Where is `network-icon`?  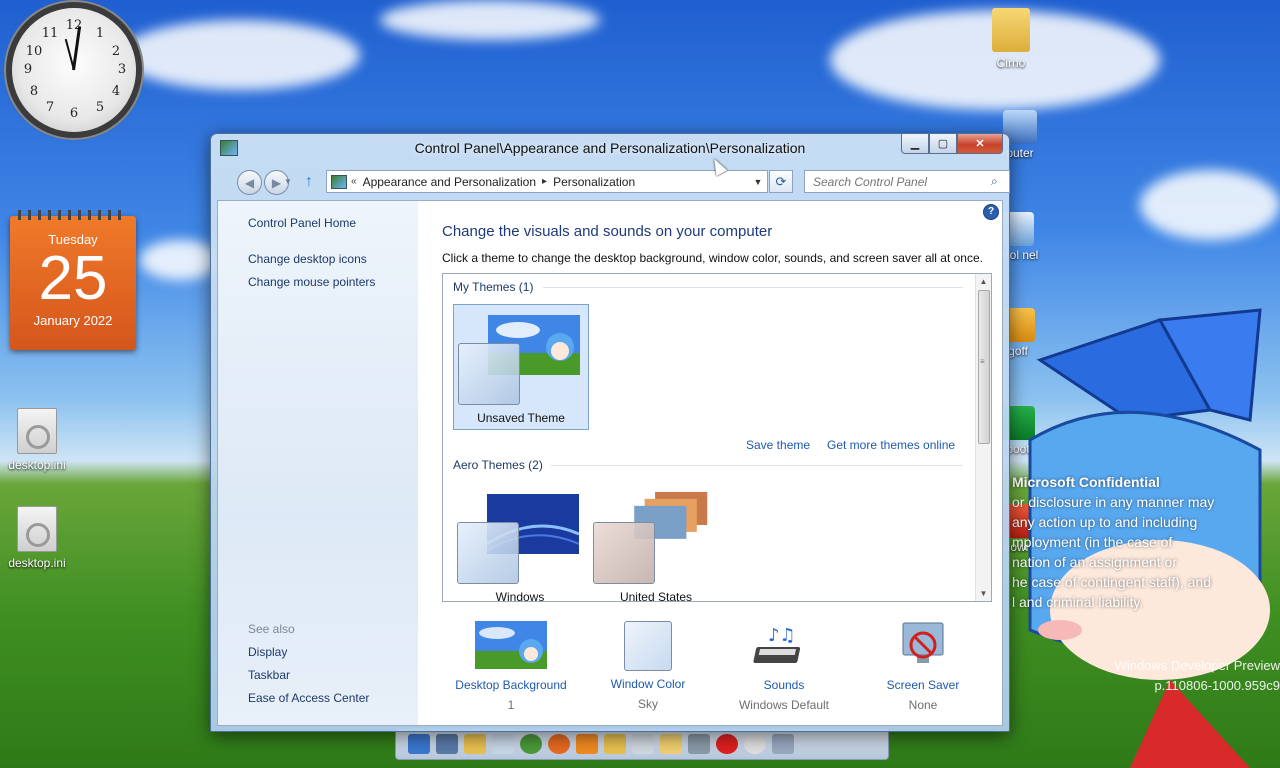
network-icon is located at coordinates (783, 744).